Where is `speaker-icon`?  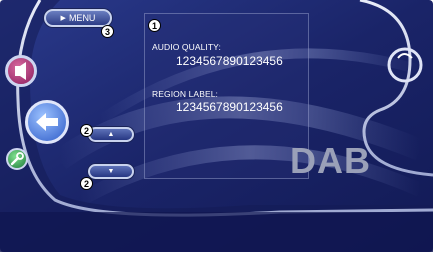
speaker-icon is located at coordinates (20, 71).